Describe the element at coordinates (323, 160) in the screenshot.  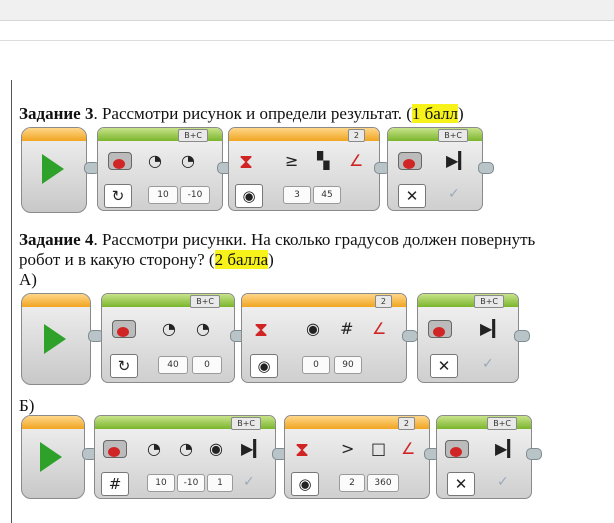
I see `threshold-icon: ▚` at that location.